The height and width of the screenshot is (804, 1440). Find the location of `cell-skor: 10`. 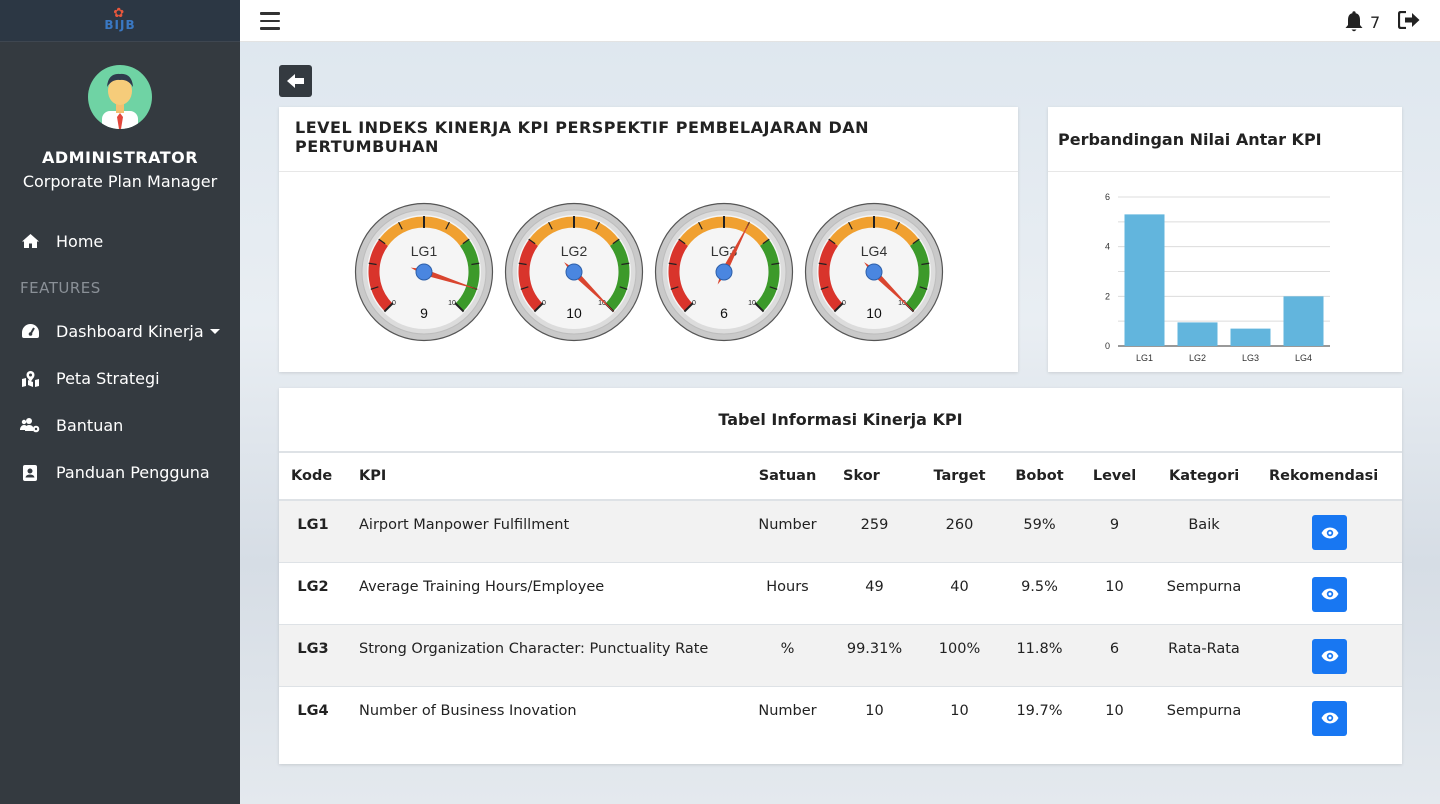

cell-skor: 10 is located at coordinates (874, 710).